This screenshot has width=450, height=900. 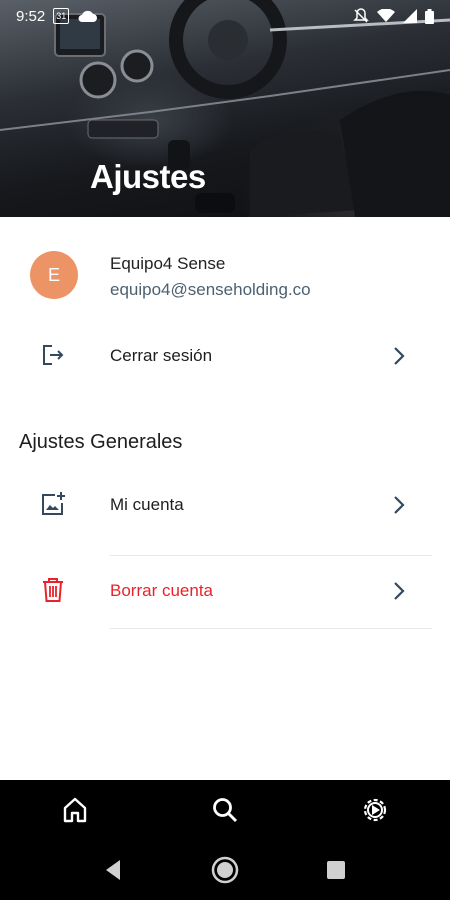 What do you see at coordinates (148, 176) in the screenshot?
I see `page-title: Ajustes` at bounding box center [148, 176].